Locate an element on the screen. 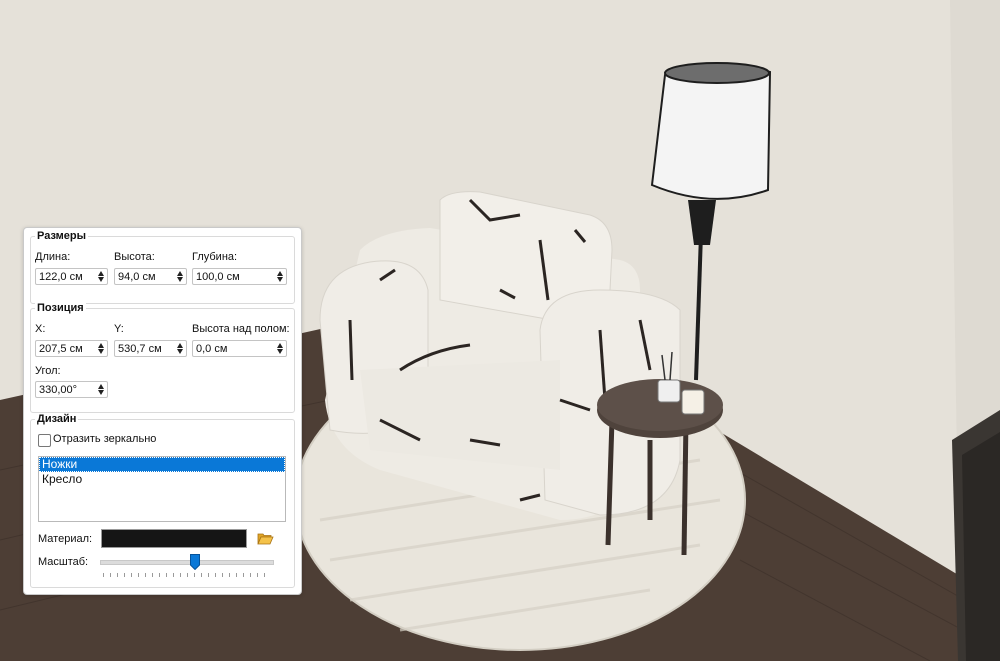 This screenshot has height=661, width=1000. scale-slider-track is located at coordinates (187, 562).